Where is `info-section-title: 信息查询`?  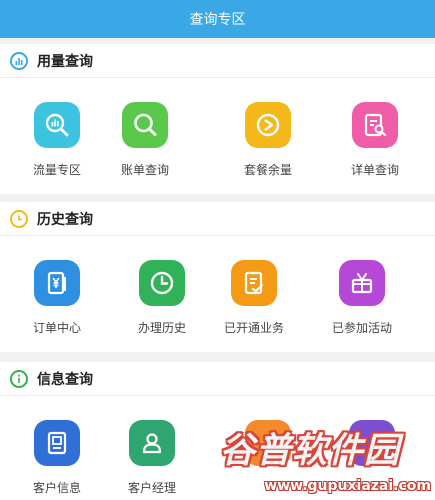
info-section-title: 信息查询 is located at coordinates (65, 379).